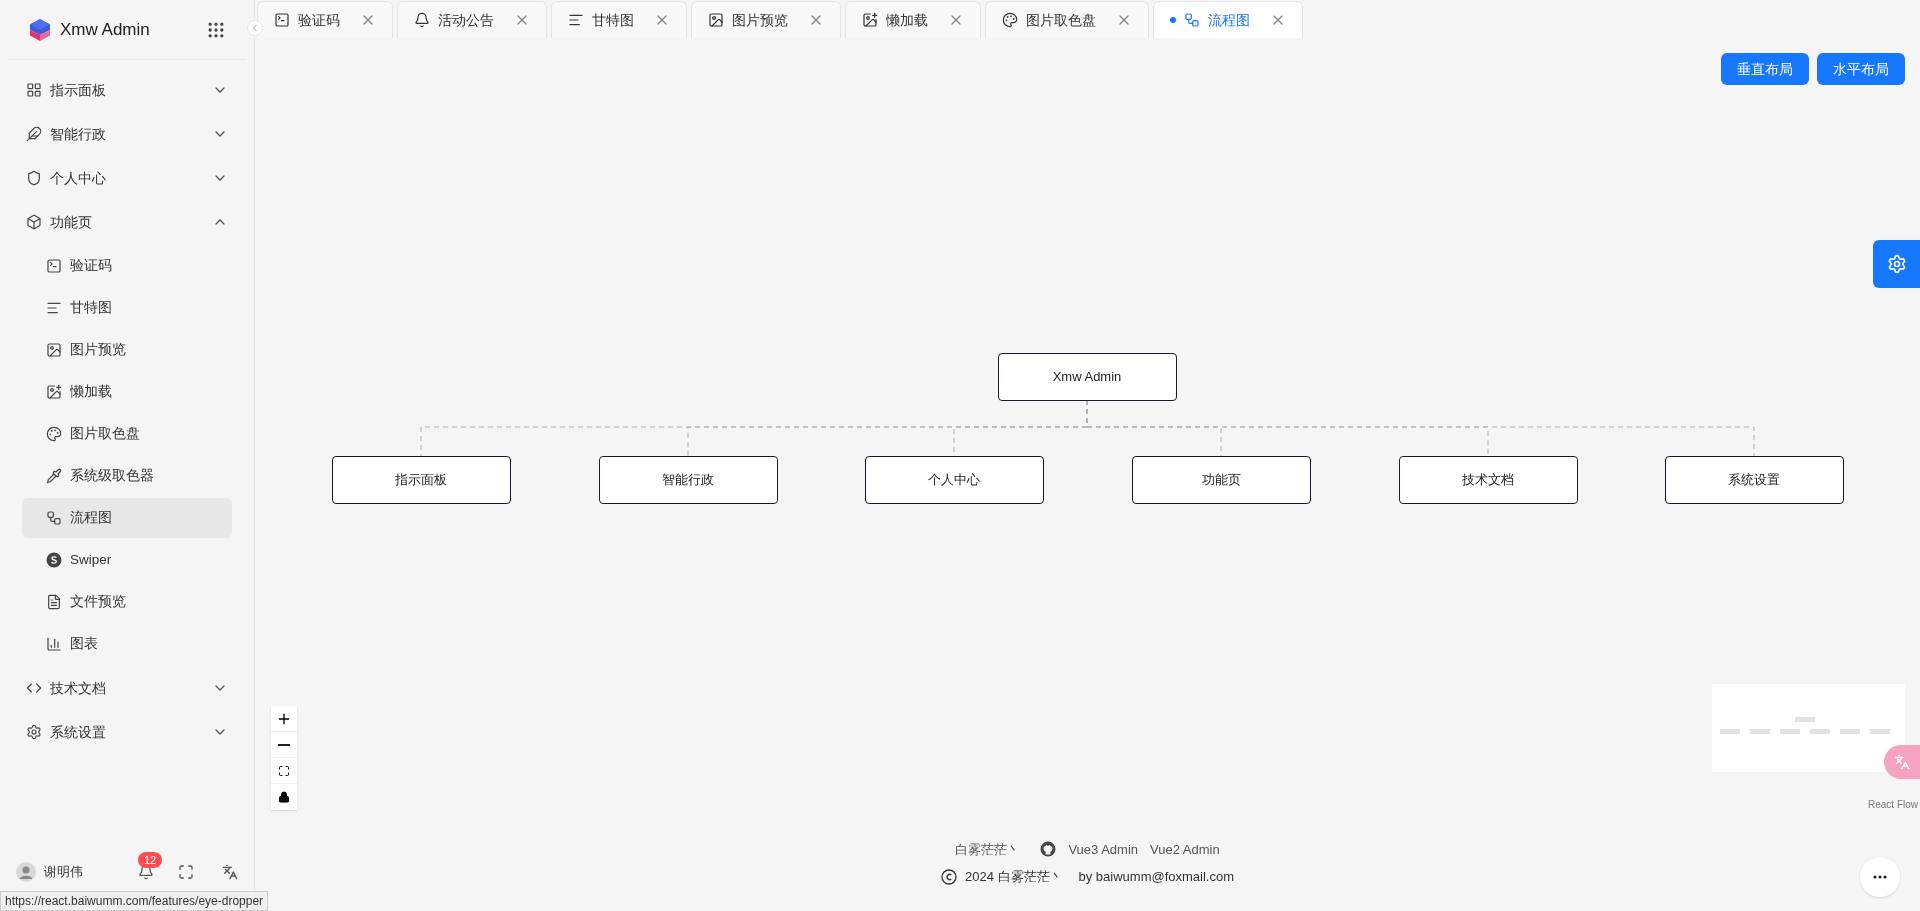 The width and height of the screenshot is (1920, 911). I want to click on copyright-text: 2024 白雾茫茫丶, so click(1013, 877).